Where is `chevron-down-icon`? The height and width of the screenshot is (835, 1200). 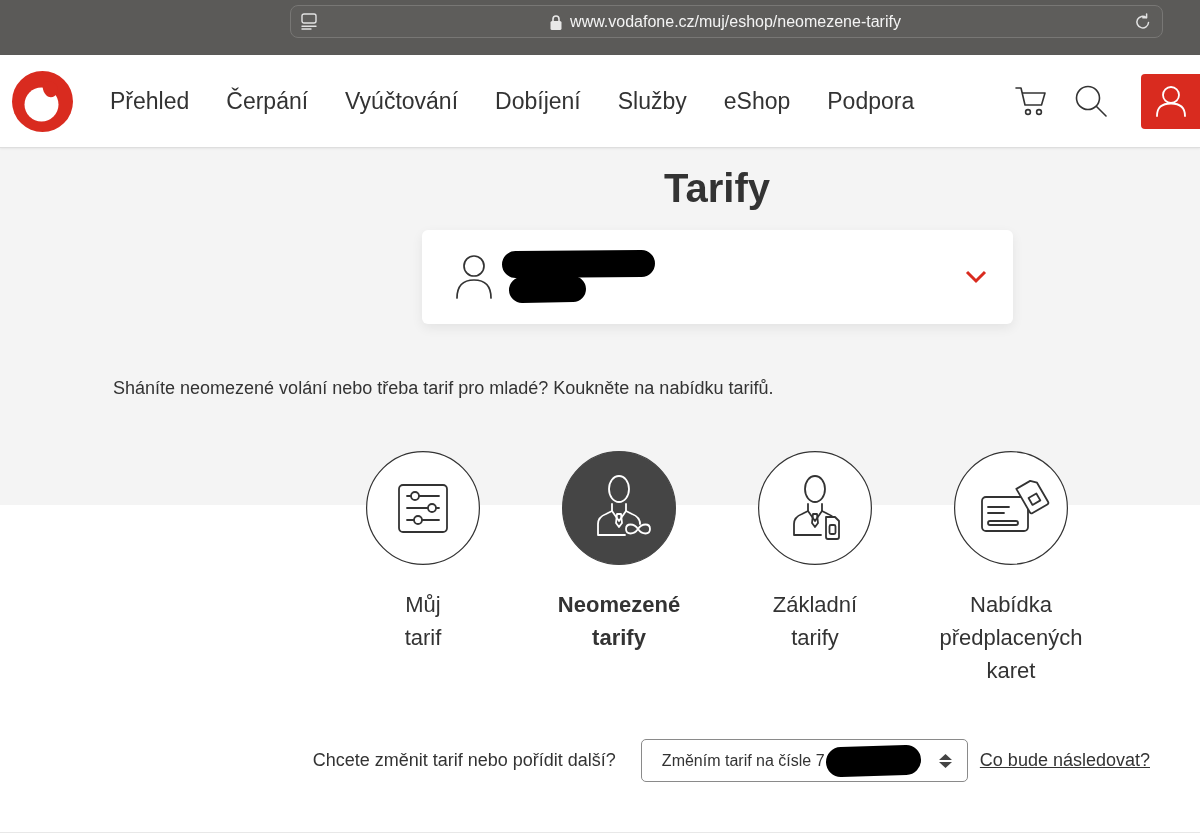 chevron-down-icon is located at coordinates (975, 277).